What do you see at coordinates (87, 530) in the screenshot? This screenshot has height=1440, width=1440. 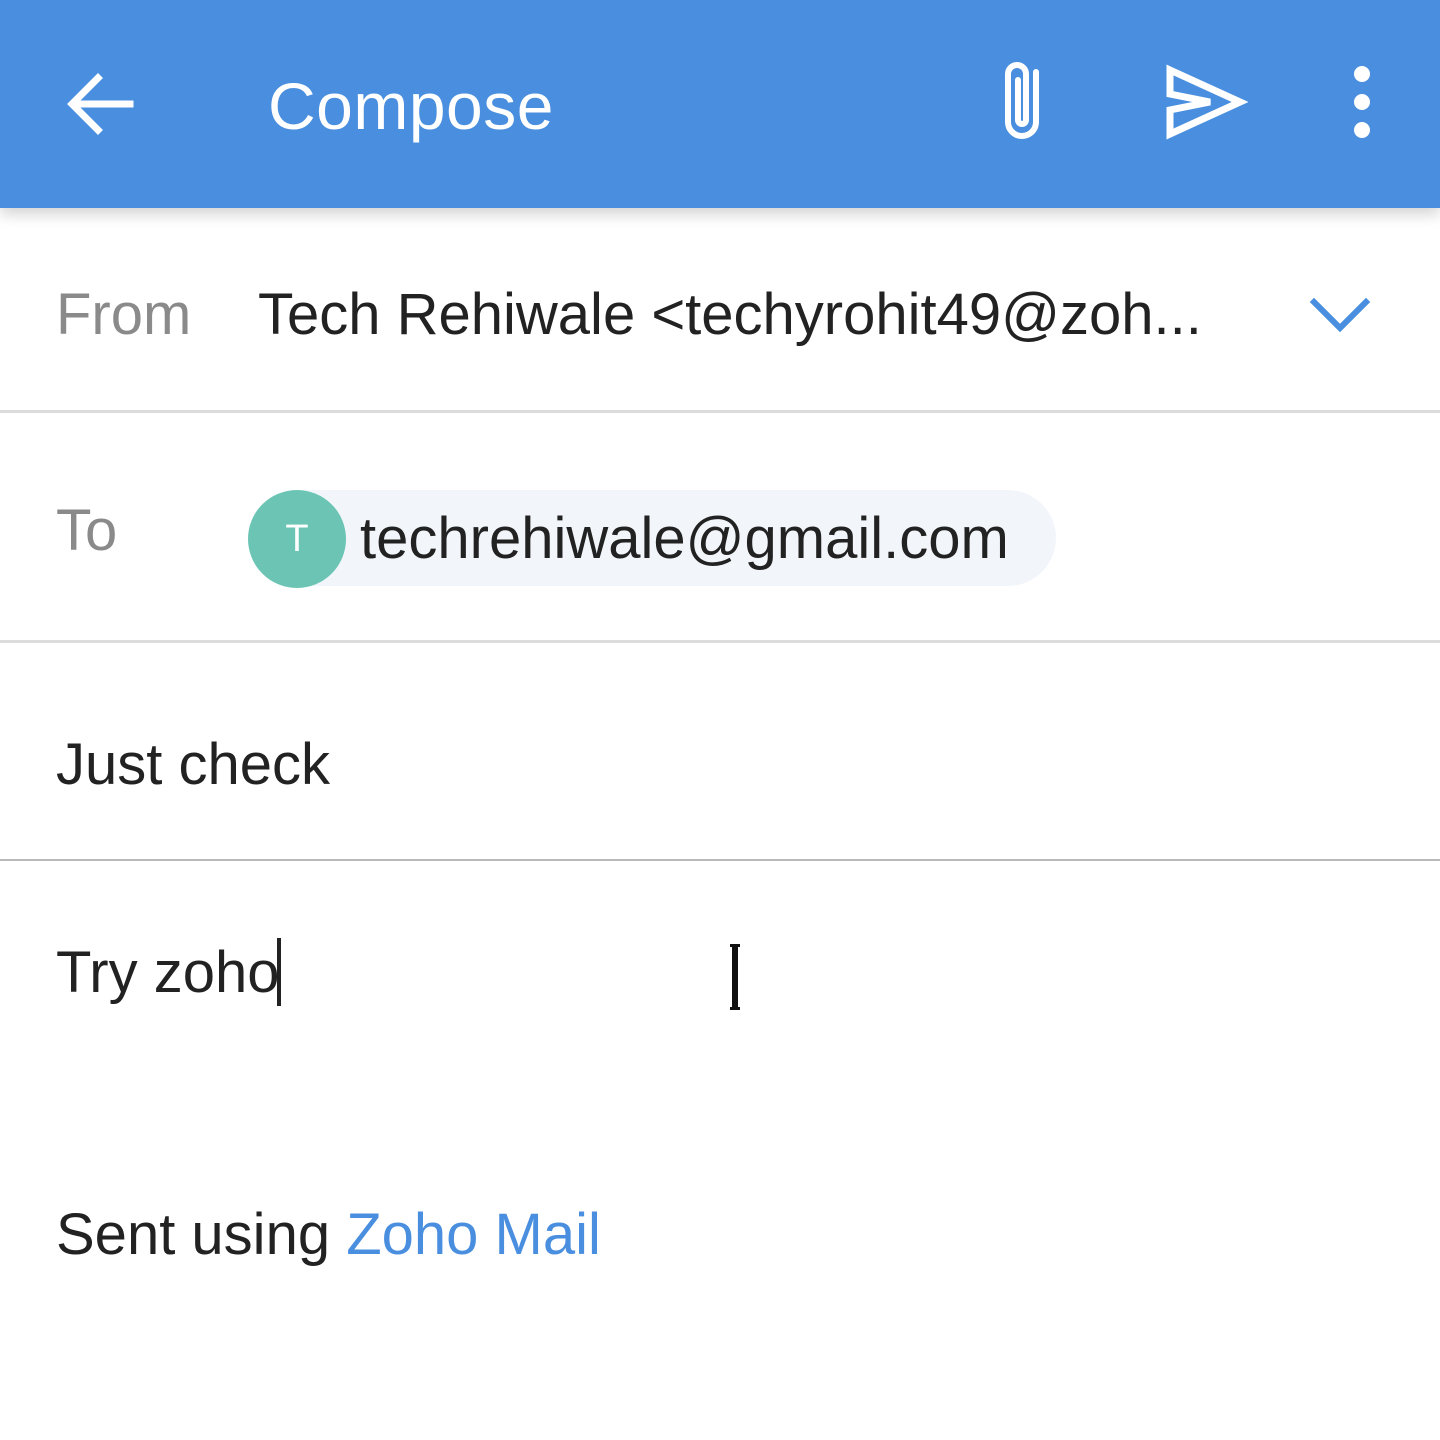 I see `to-label: To` at bounding box center [87, 530].